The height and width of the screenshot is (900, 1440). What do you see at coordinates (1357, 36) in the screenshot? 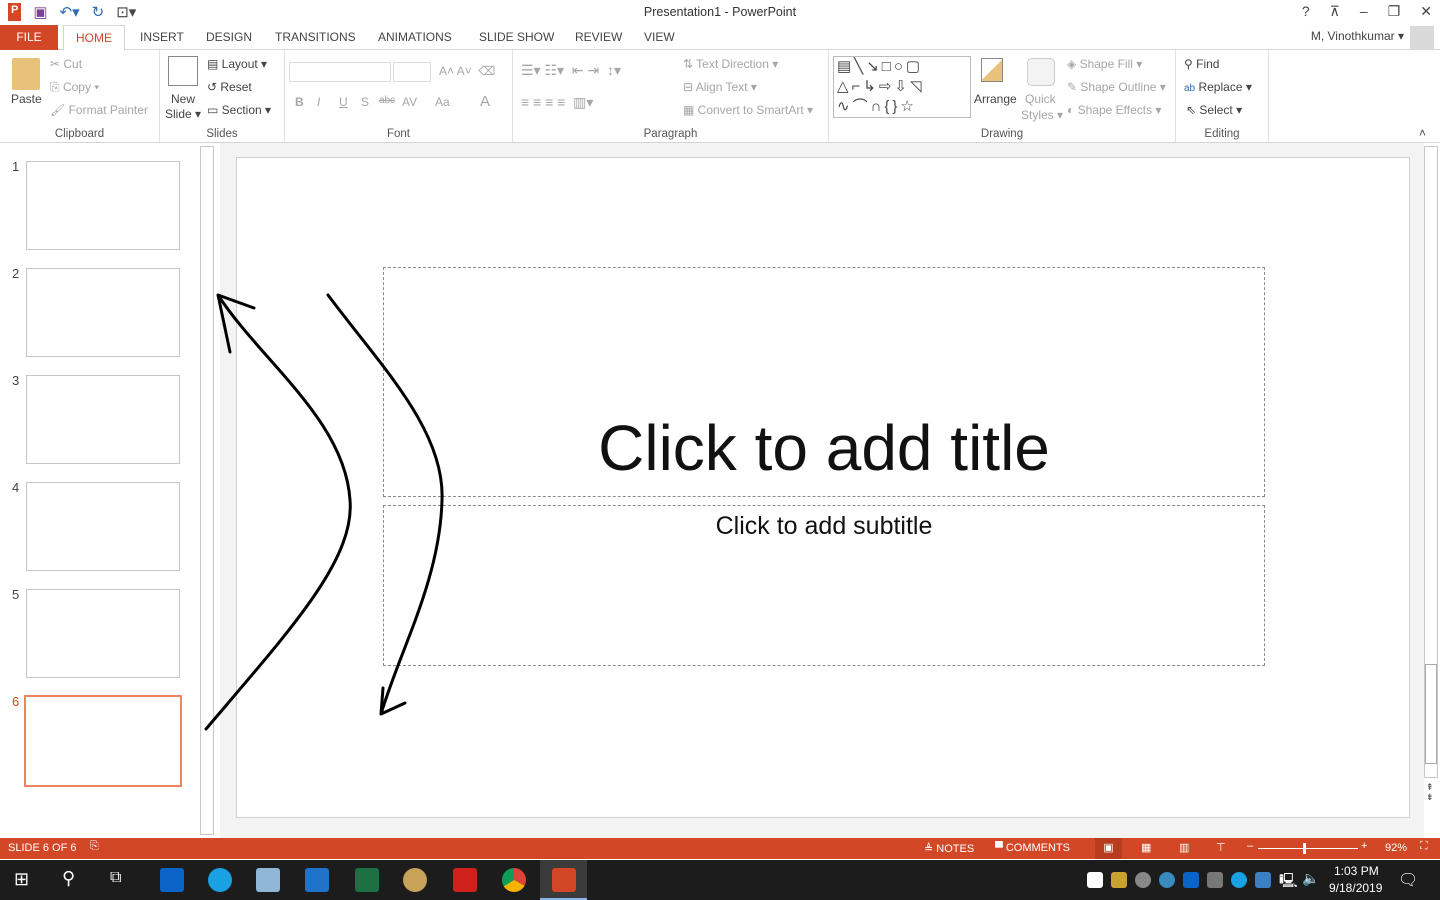
I see `user-account: M, Vinothkumar ▾` at bounding box center [1357, 36].